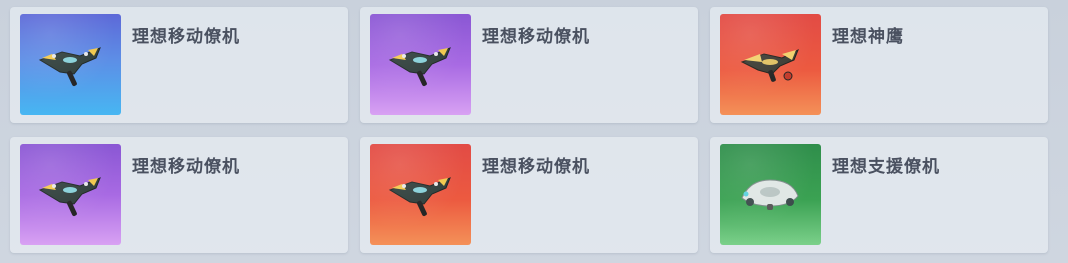  I want to click on divine-eagle-drone-icon, so click(769, 65).